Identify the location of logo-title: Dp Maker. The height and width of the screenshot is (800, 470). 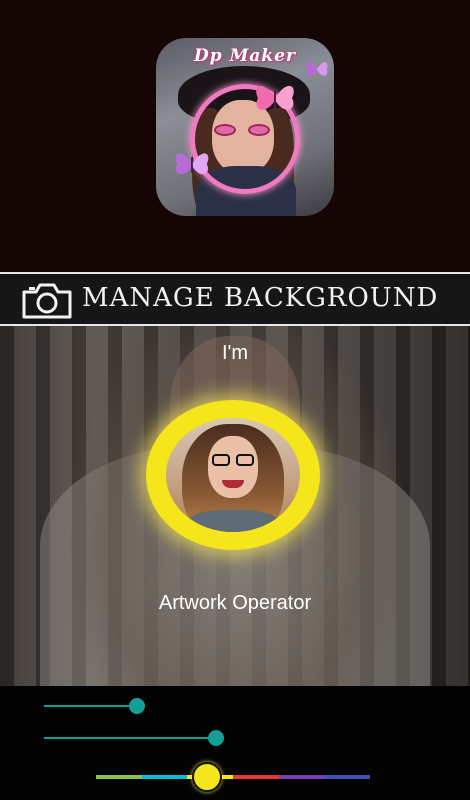
(245, 56).